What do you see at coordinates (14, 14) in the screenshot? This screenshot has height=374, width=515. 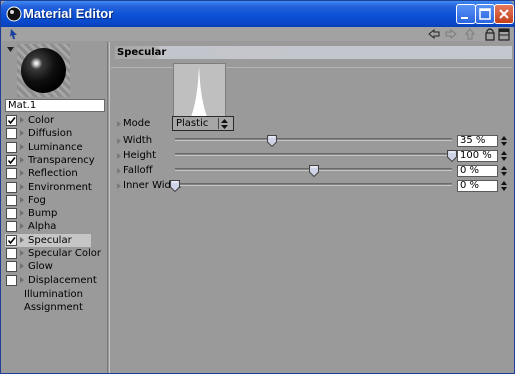 I see `app-icon` at bounding box center [14, 14].